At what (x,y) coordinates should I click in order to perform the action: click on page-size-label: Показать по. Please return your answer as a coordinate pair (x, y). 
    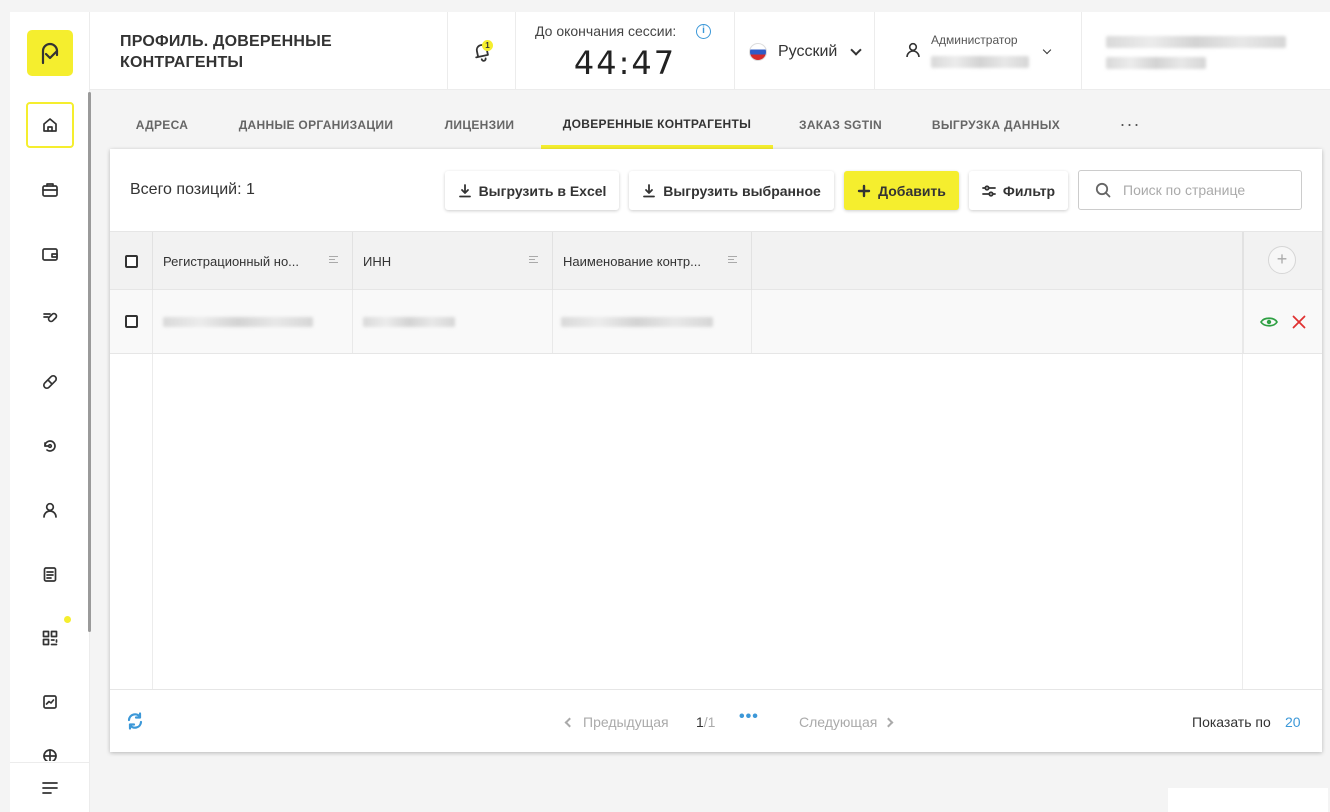
    Looking at the image, I should click on (1231, 722).